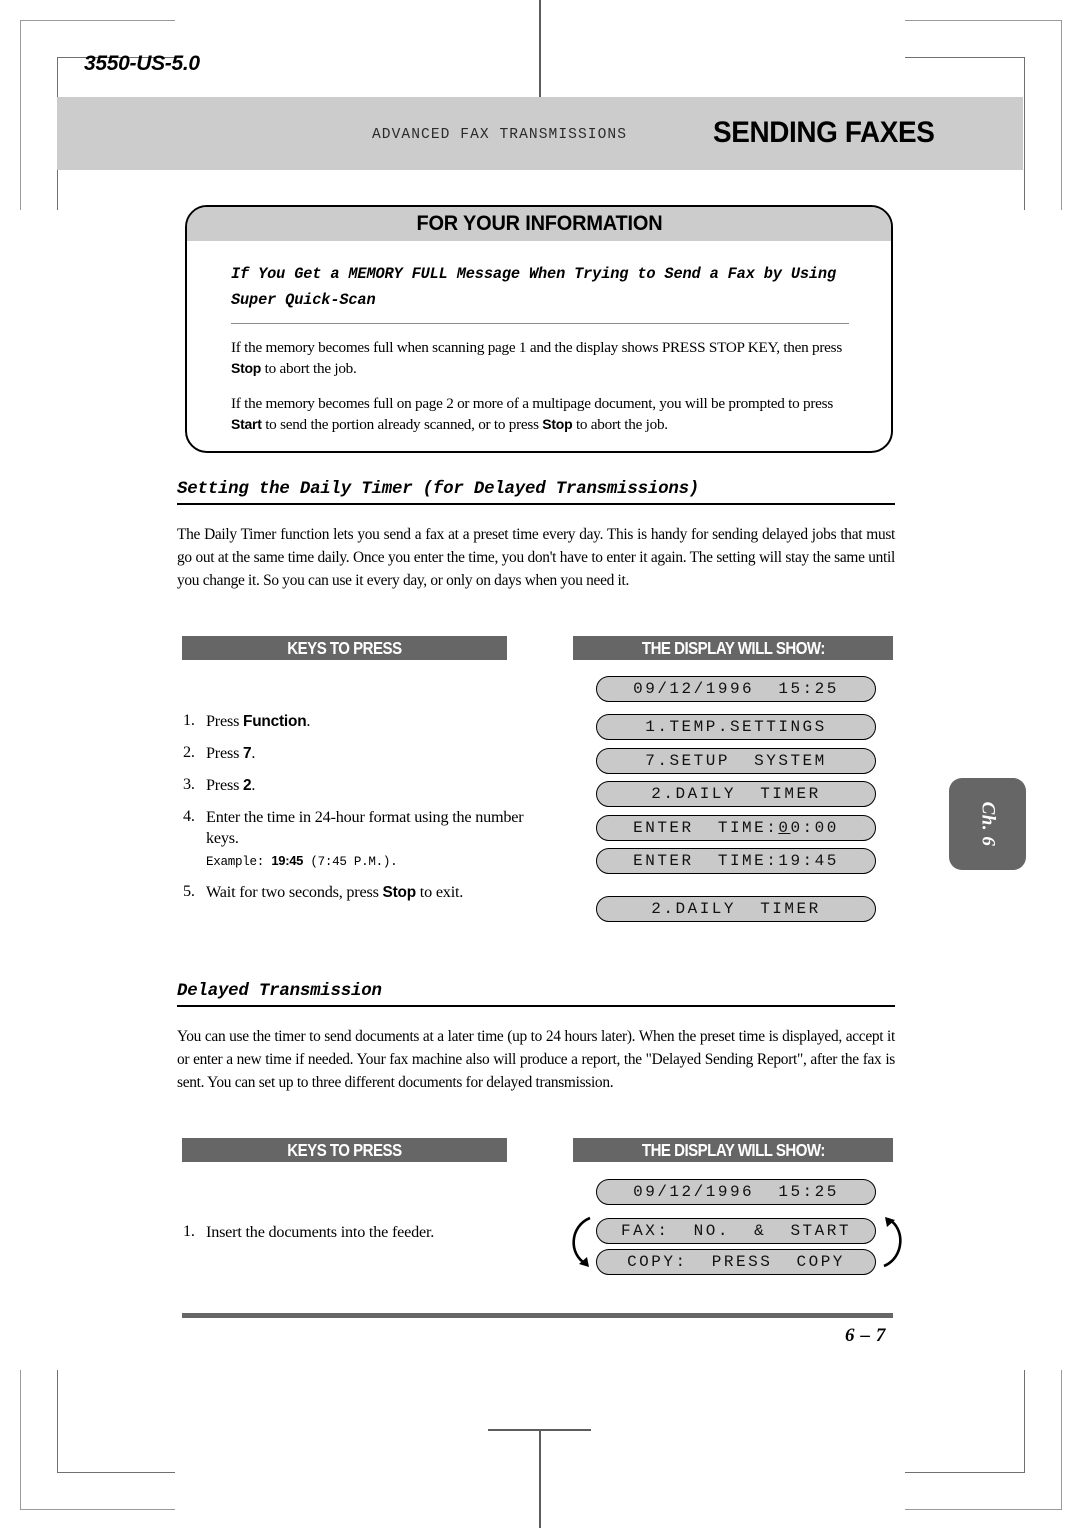 The image size is (1080, 1528). I want to click on step-text-pre: Wait for two seconds, press, so click(294, 892).